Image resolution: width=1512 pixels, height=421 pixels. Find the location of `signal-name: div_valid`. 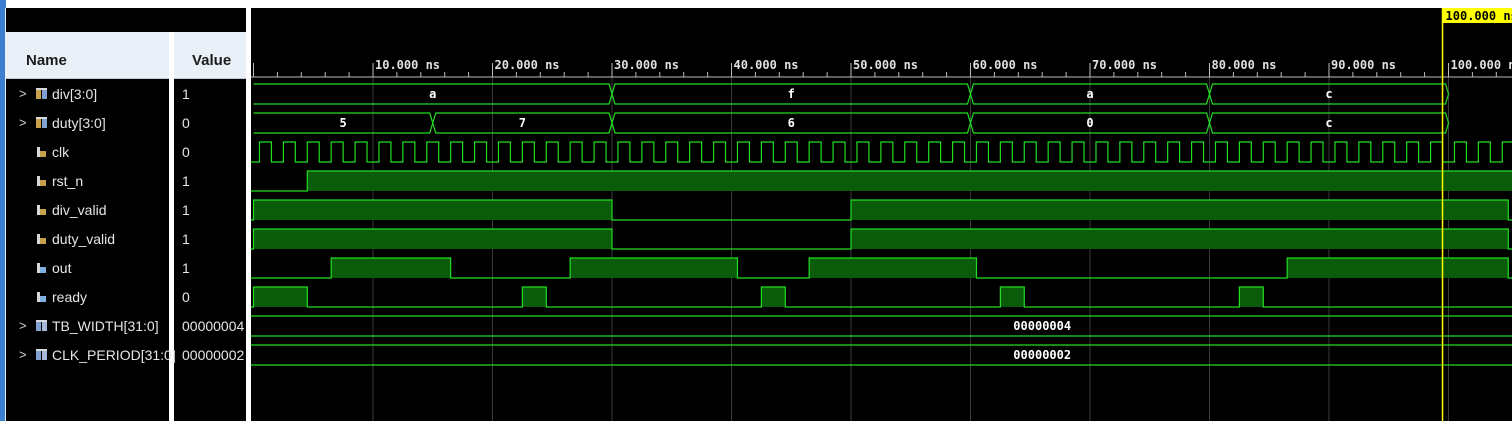

signal-name: div_valid is located at coordinates (79, 210).